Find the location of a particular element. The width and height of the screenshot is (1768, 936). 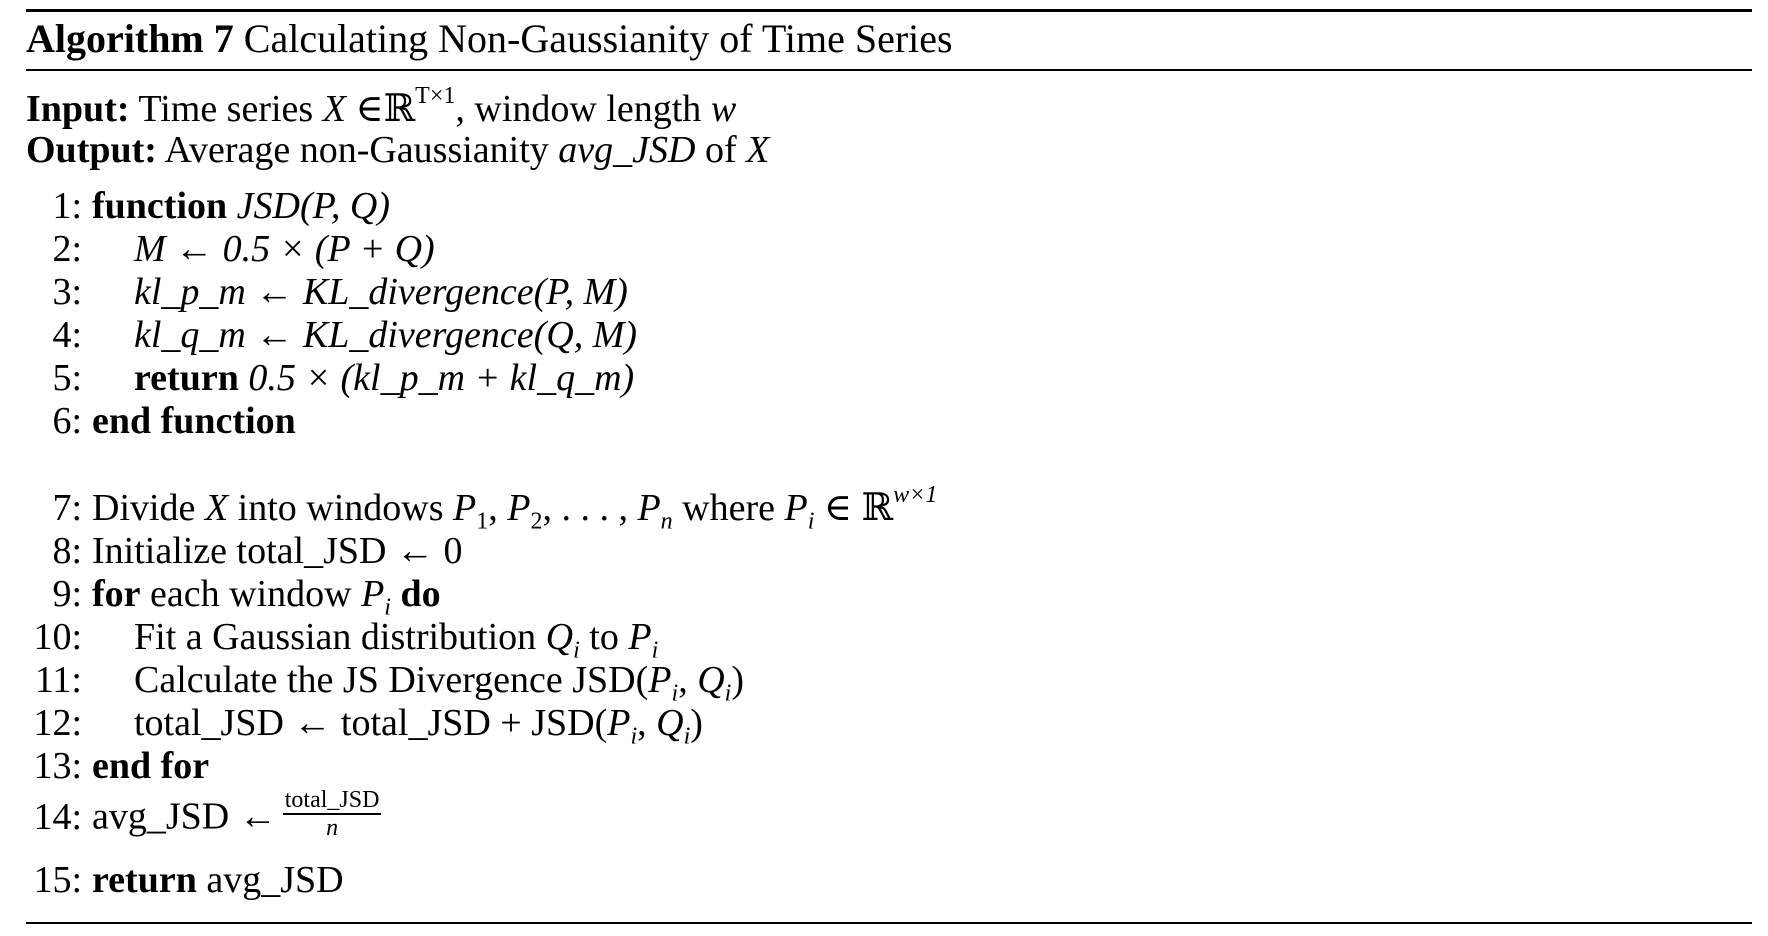

keyword-for: for is located at coordinates (116, 594).